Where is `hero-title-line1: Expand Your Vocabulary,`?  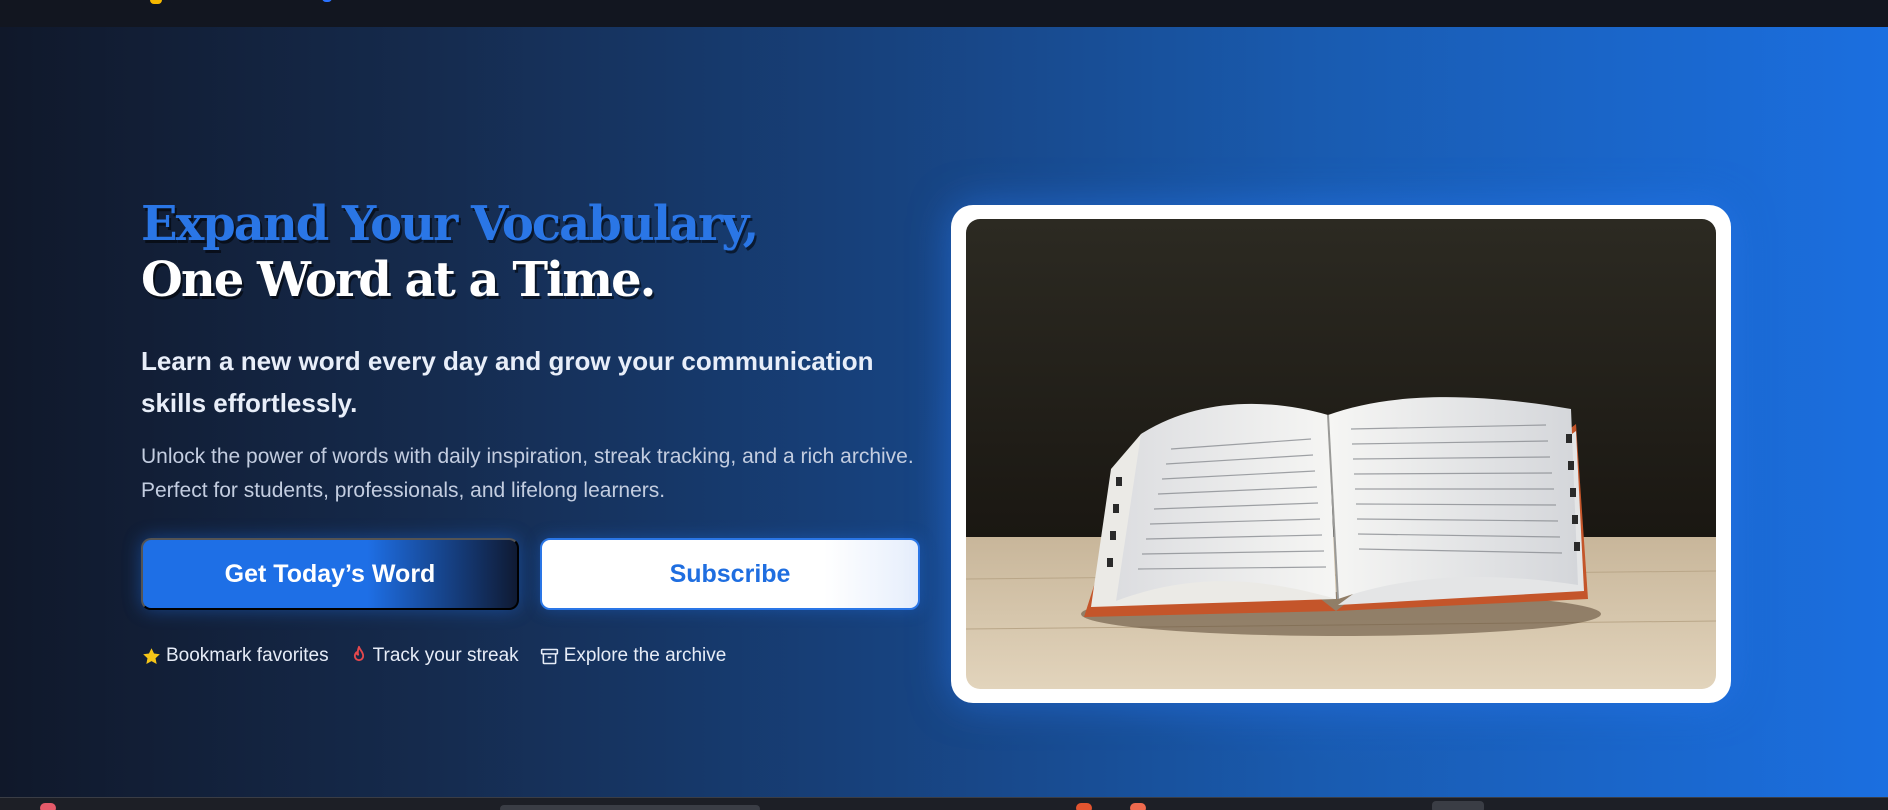 hero-title-line1: Expand Your Vocabulary, is located at coordinates (450, 224).